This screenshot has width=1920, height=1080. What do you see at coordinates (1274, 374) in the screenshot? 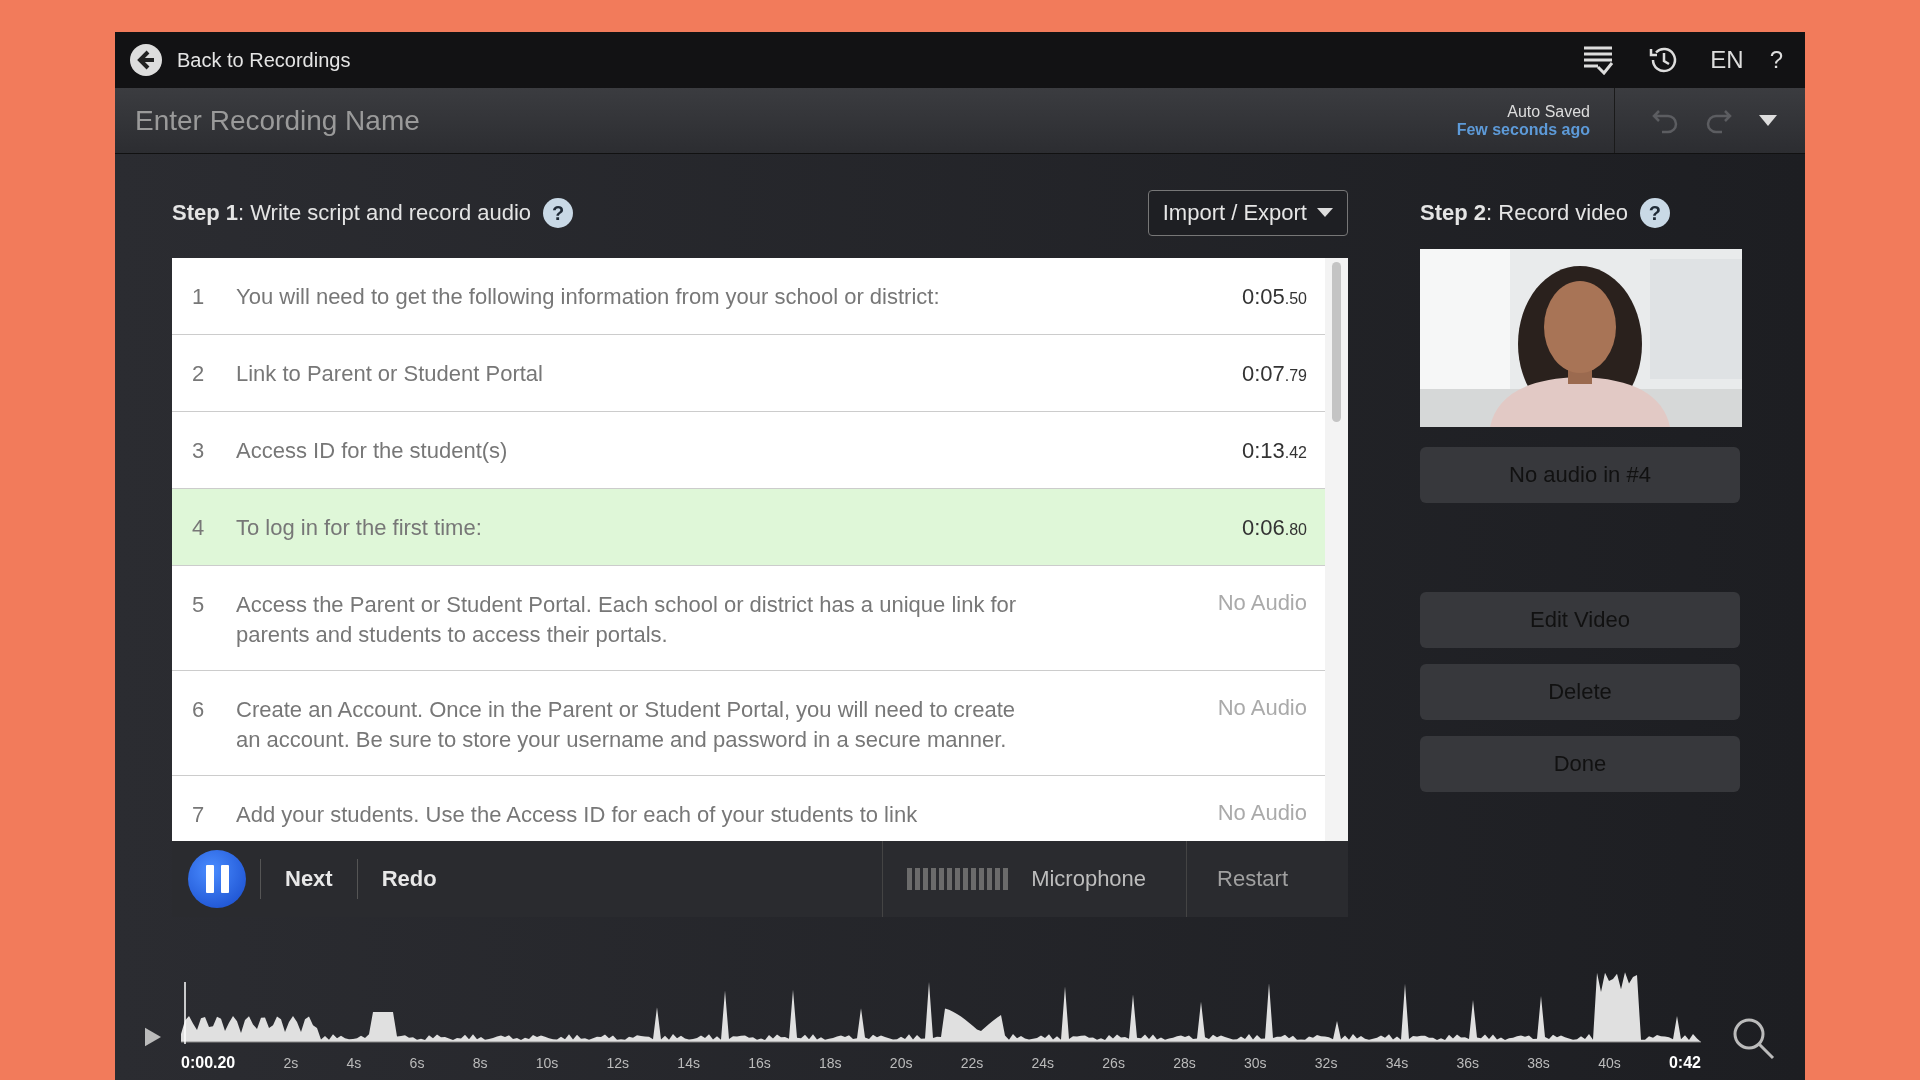
I see `line-duration: 0:07.79` at bounding box center [1274, 374].